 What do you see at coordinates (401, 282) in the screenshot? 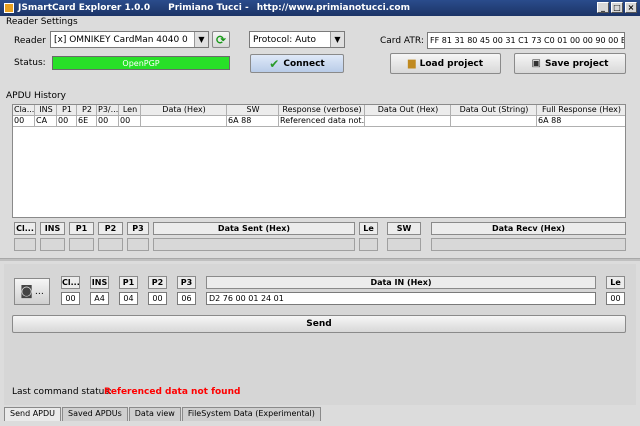
I see `send-data-in-header: Data IN (Hex)` at bounding box center [401, 282].